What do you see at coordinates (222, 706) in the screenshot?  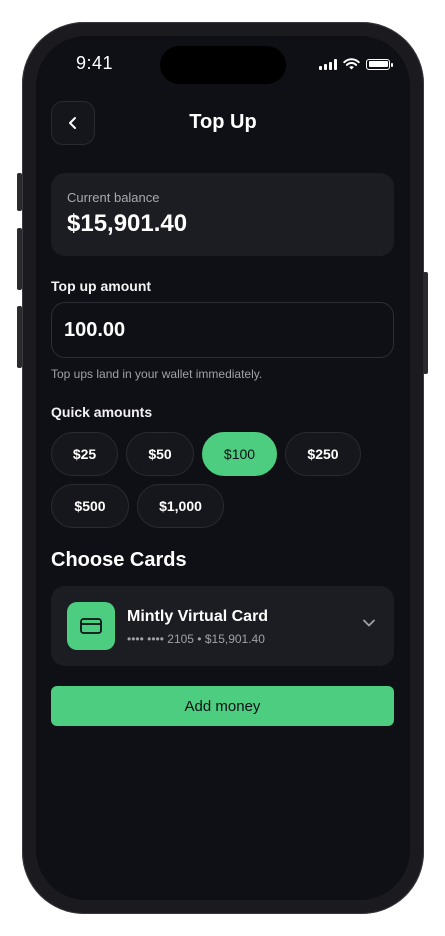 I see `add-money-button: Add money` at bounding box center [222, 706].